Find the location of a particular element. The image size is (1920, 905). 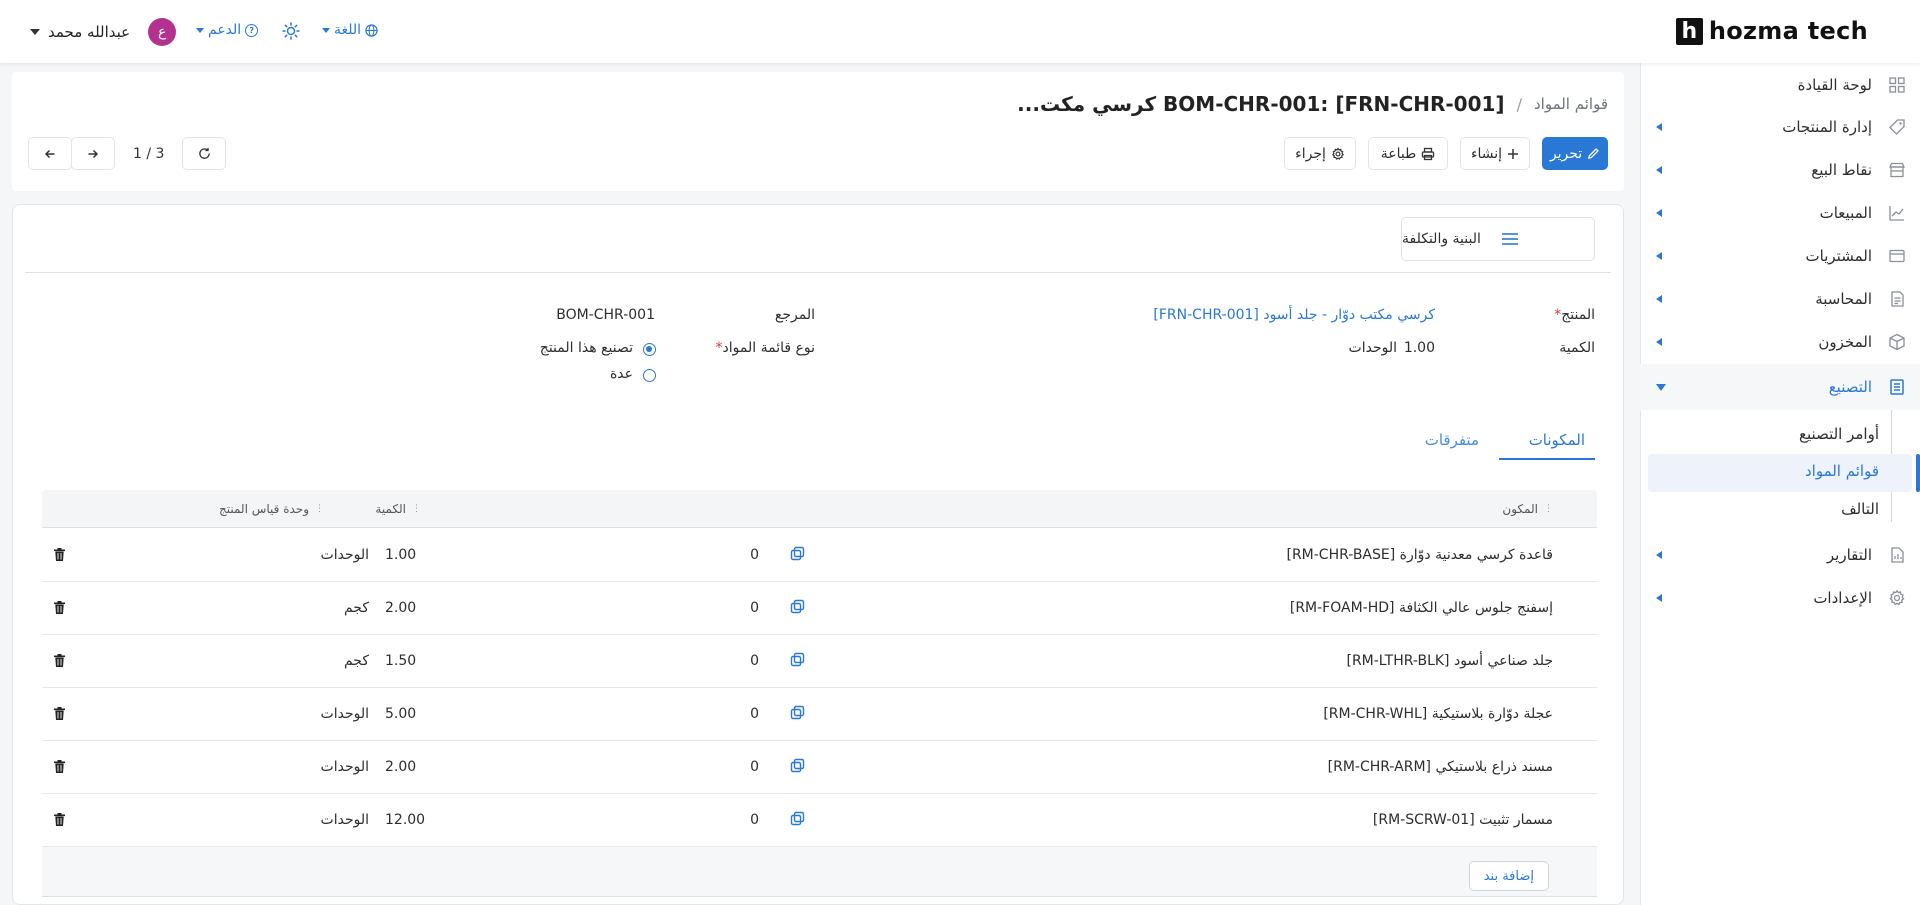

bom-type-label-text: نوع قائمة المواد is located at coordinates (768, 348).